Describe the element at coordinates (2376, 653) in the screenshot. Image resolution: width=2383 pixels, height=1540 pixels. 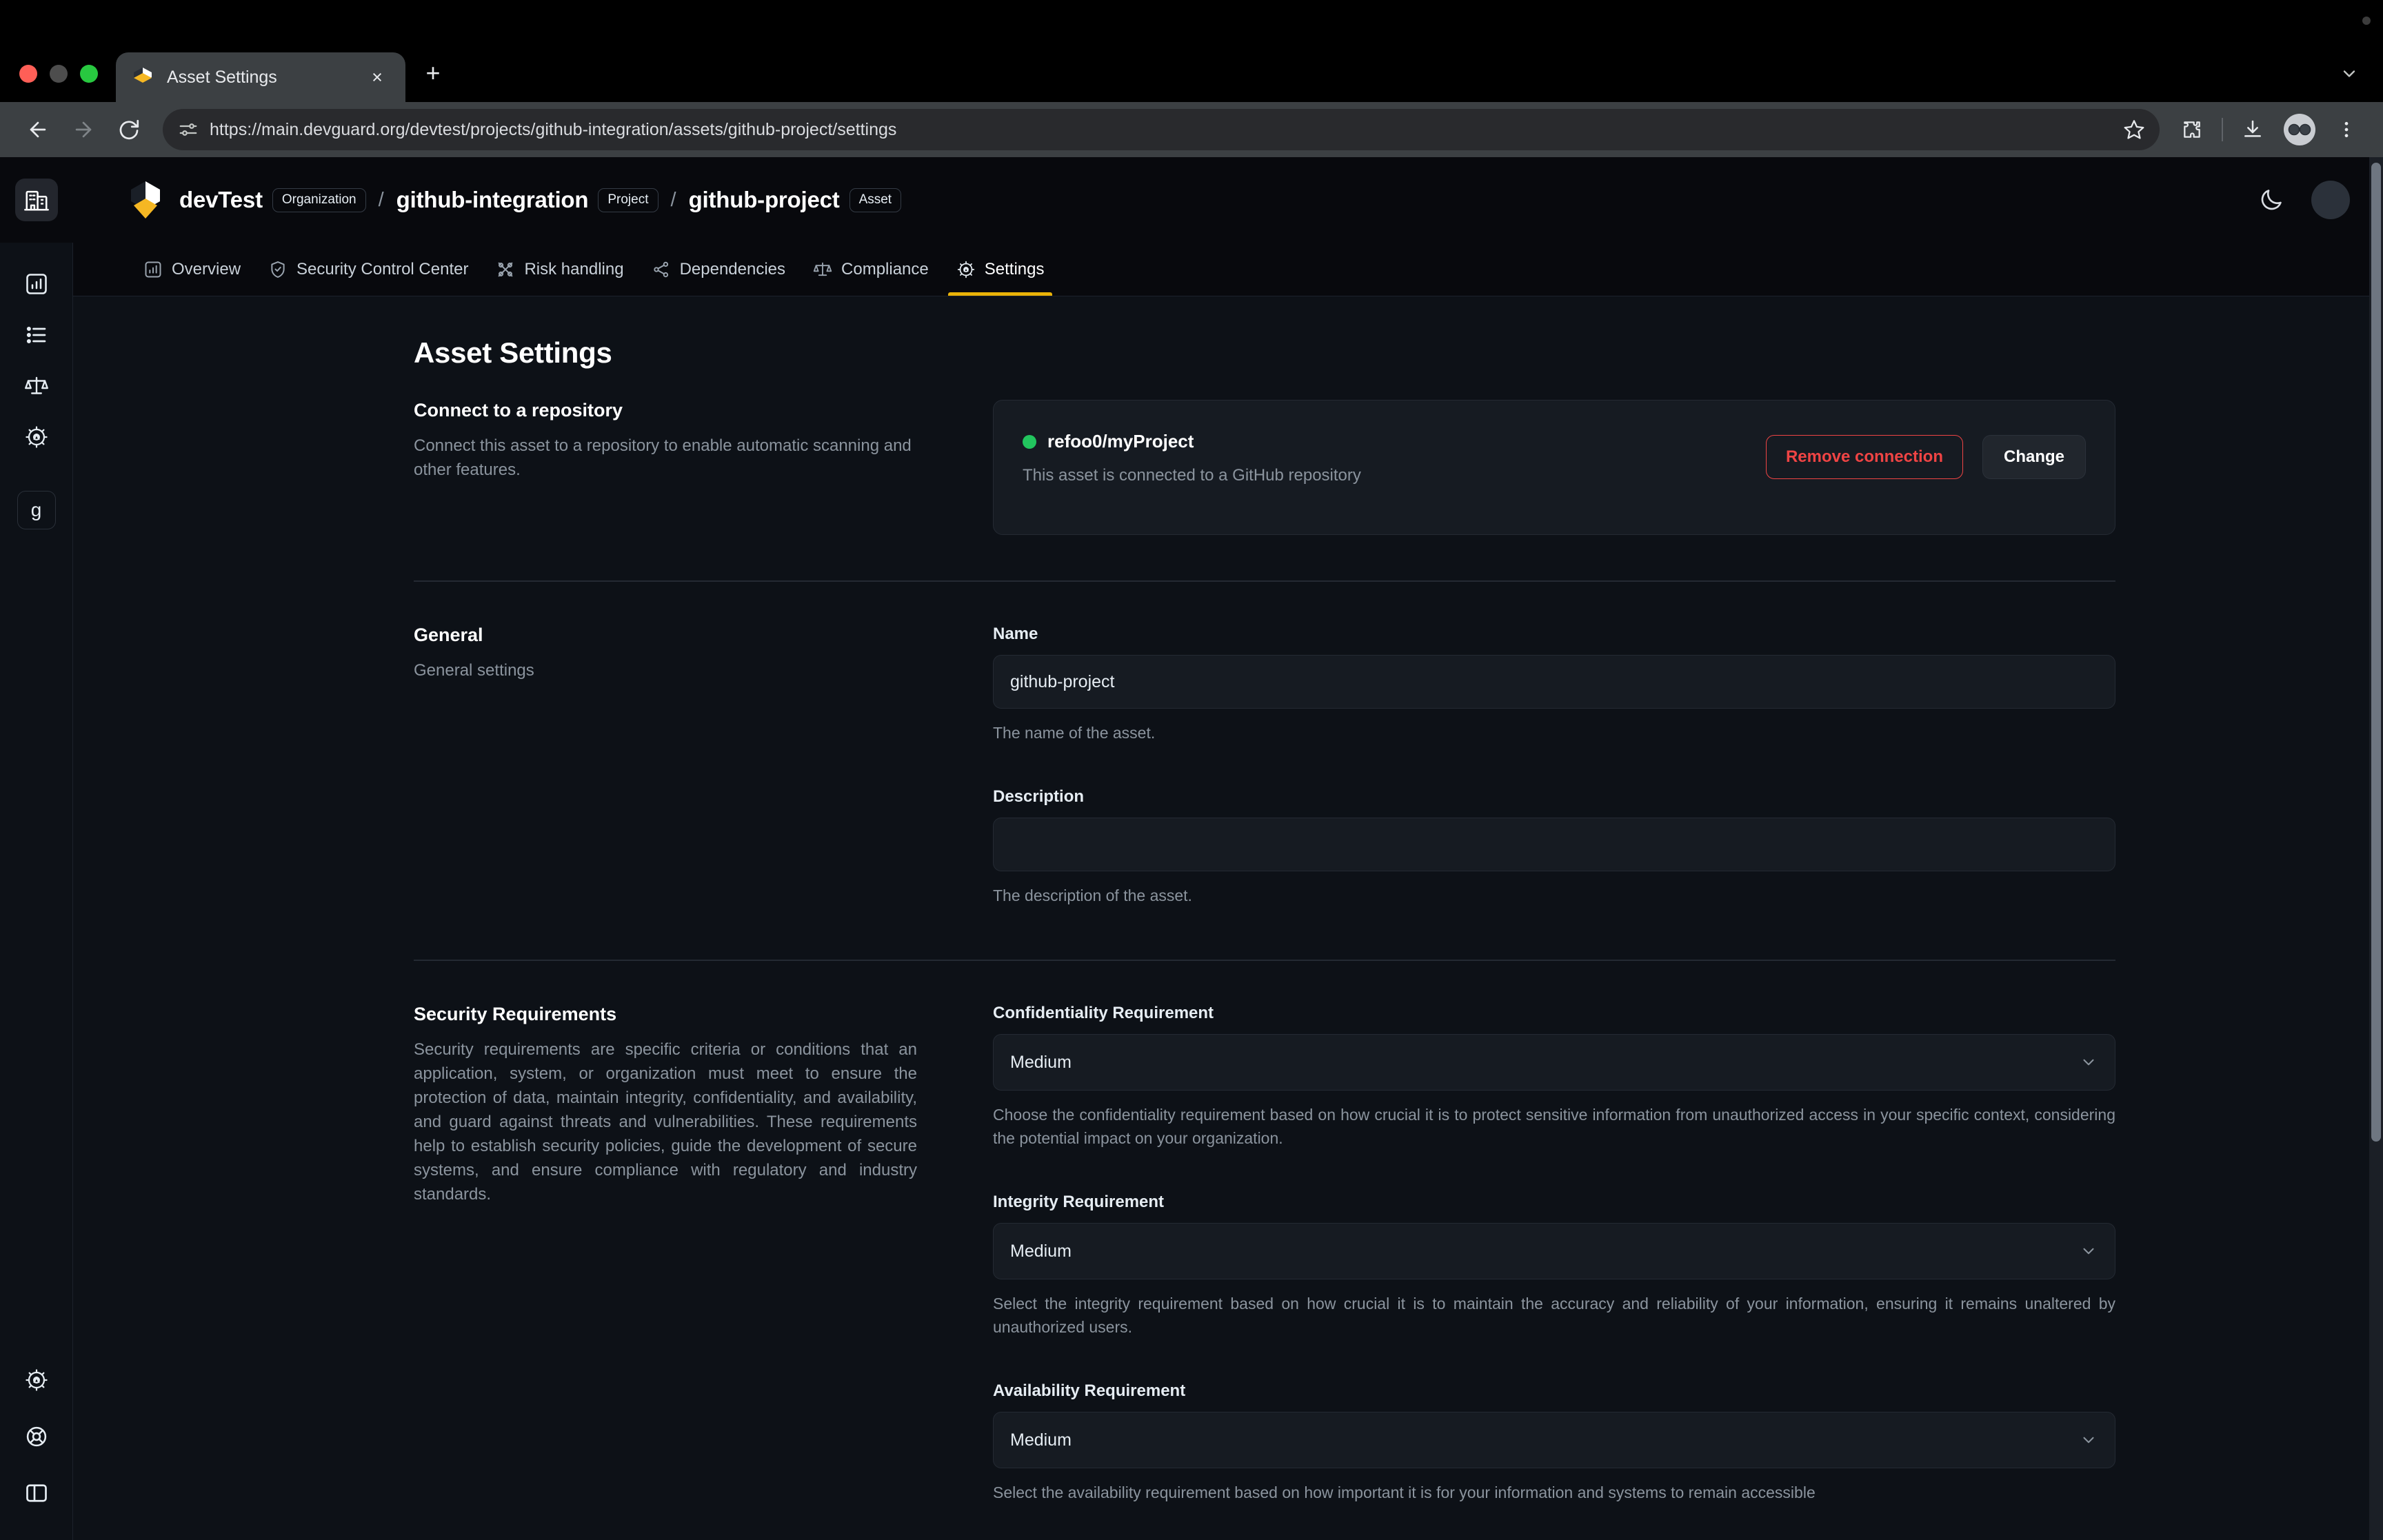
I see `scrollbar-thumb` at that location.